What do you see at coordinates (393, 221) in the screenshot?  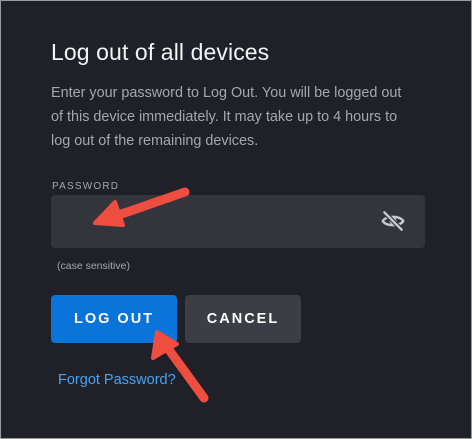 I see `eye-slash-icon` at bounding box center [393, 221].